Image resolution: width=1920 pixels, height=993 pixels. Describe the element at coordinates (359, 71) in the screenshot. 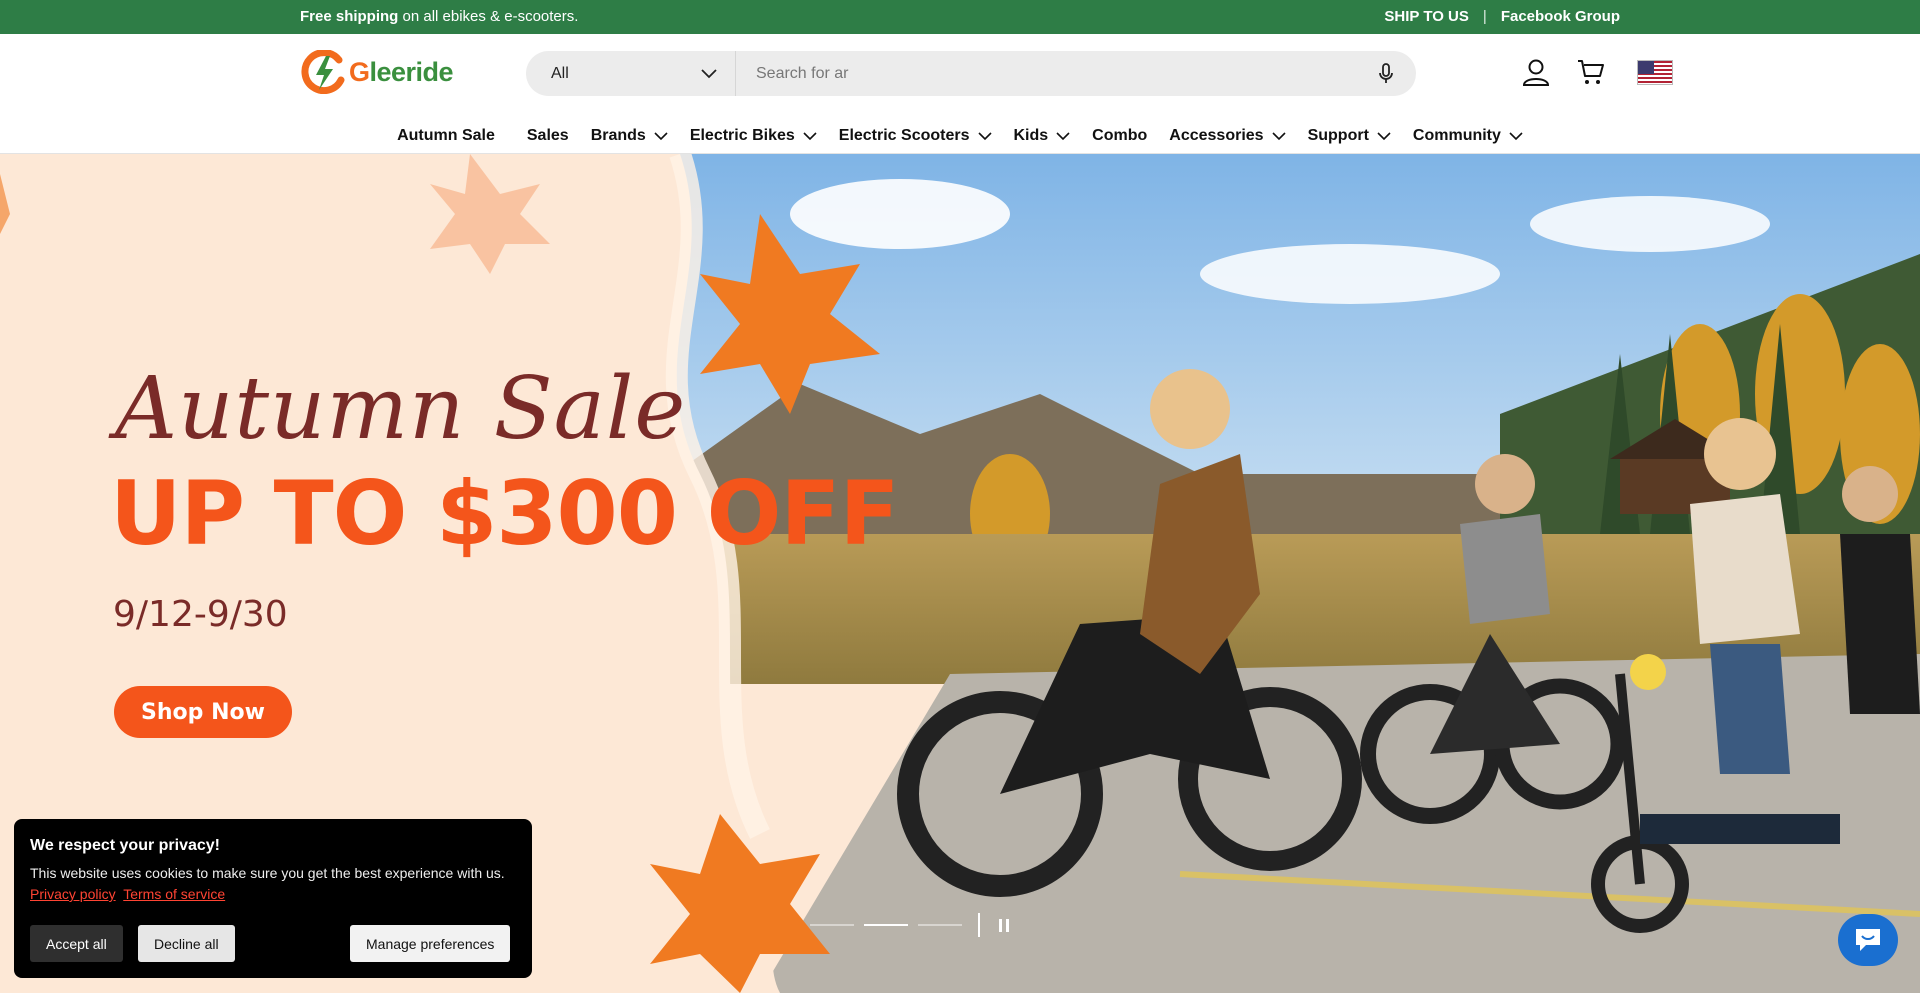

I see `logo-text-g: G` at that location.